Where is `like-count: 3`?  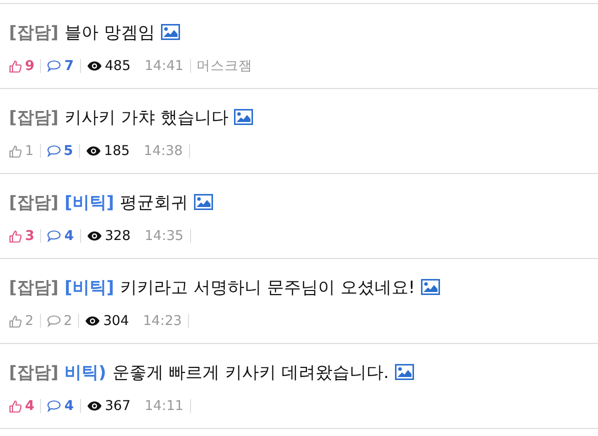 like-count: 3 is located at coordinates (29, 236).